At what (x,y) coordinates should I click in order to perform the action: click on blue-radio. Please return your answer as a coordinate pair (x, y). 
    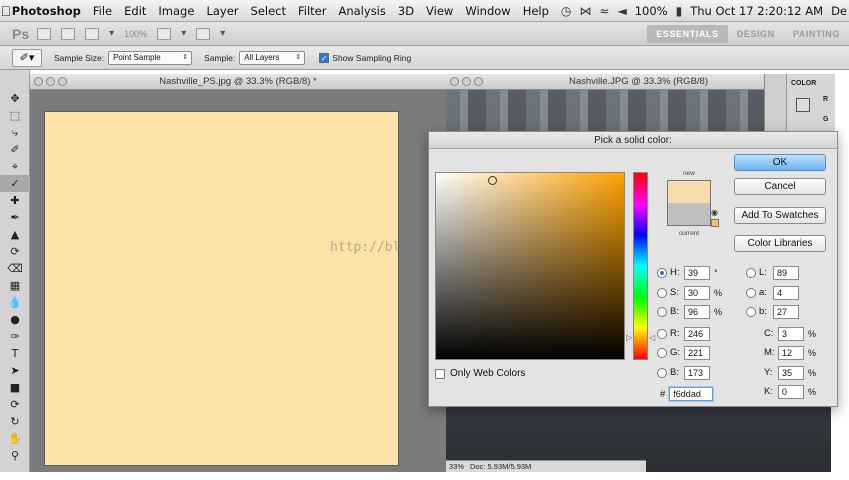
    Looking at the image, I should click on (662, 372).